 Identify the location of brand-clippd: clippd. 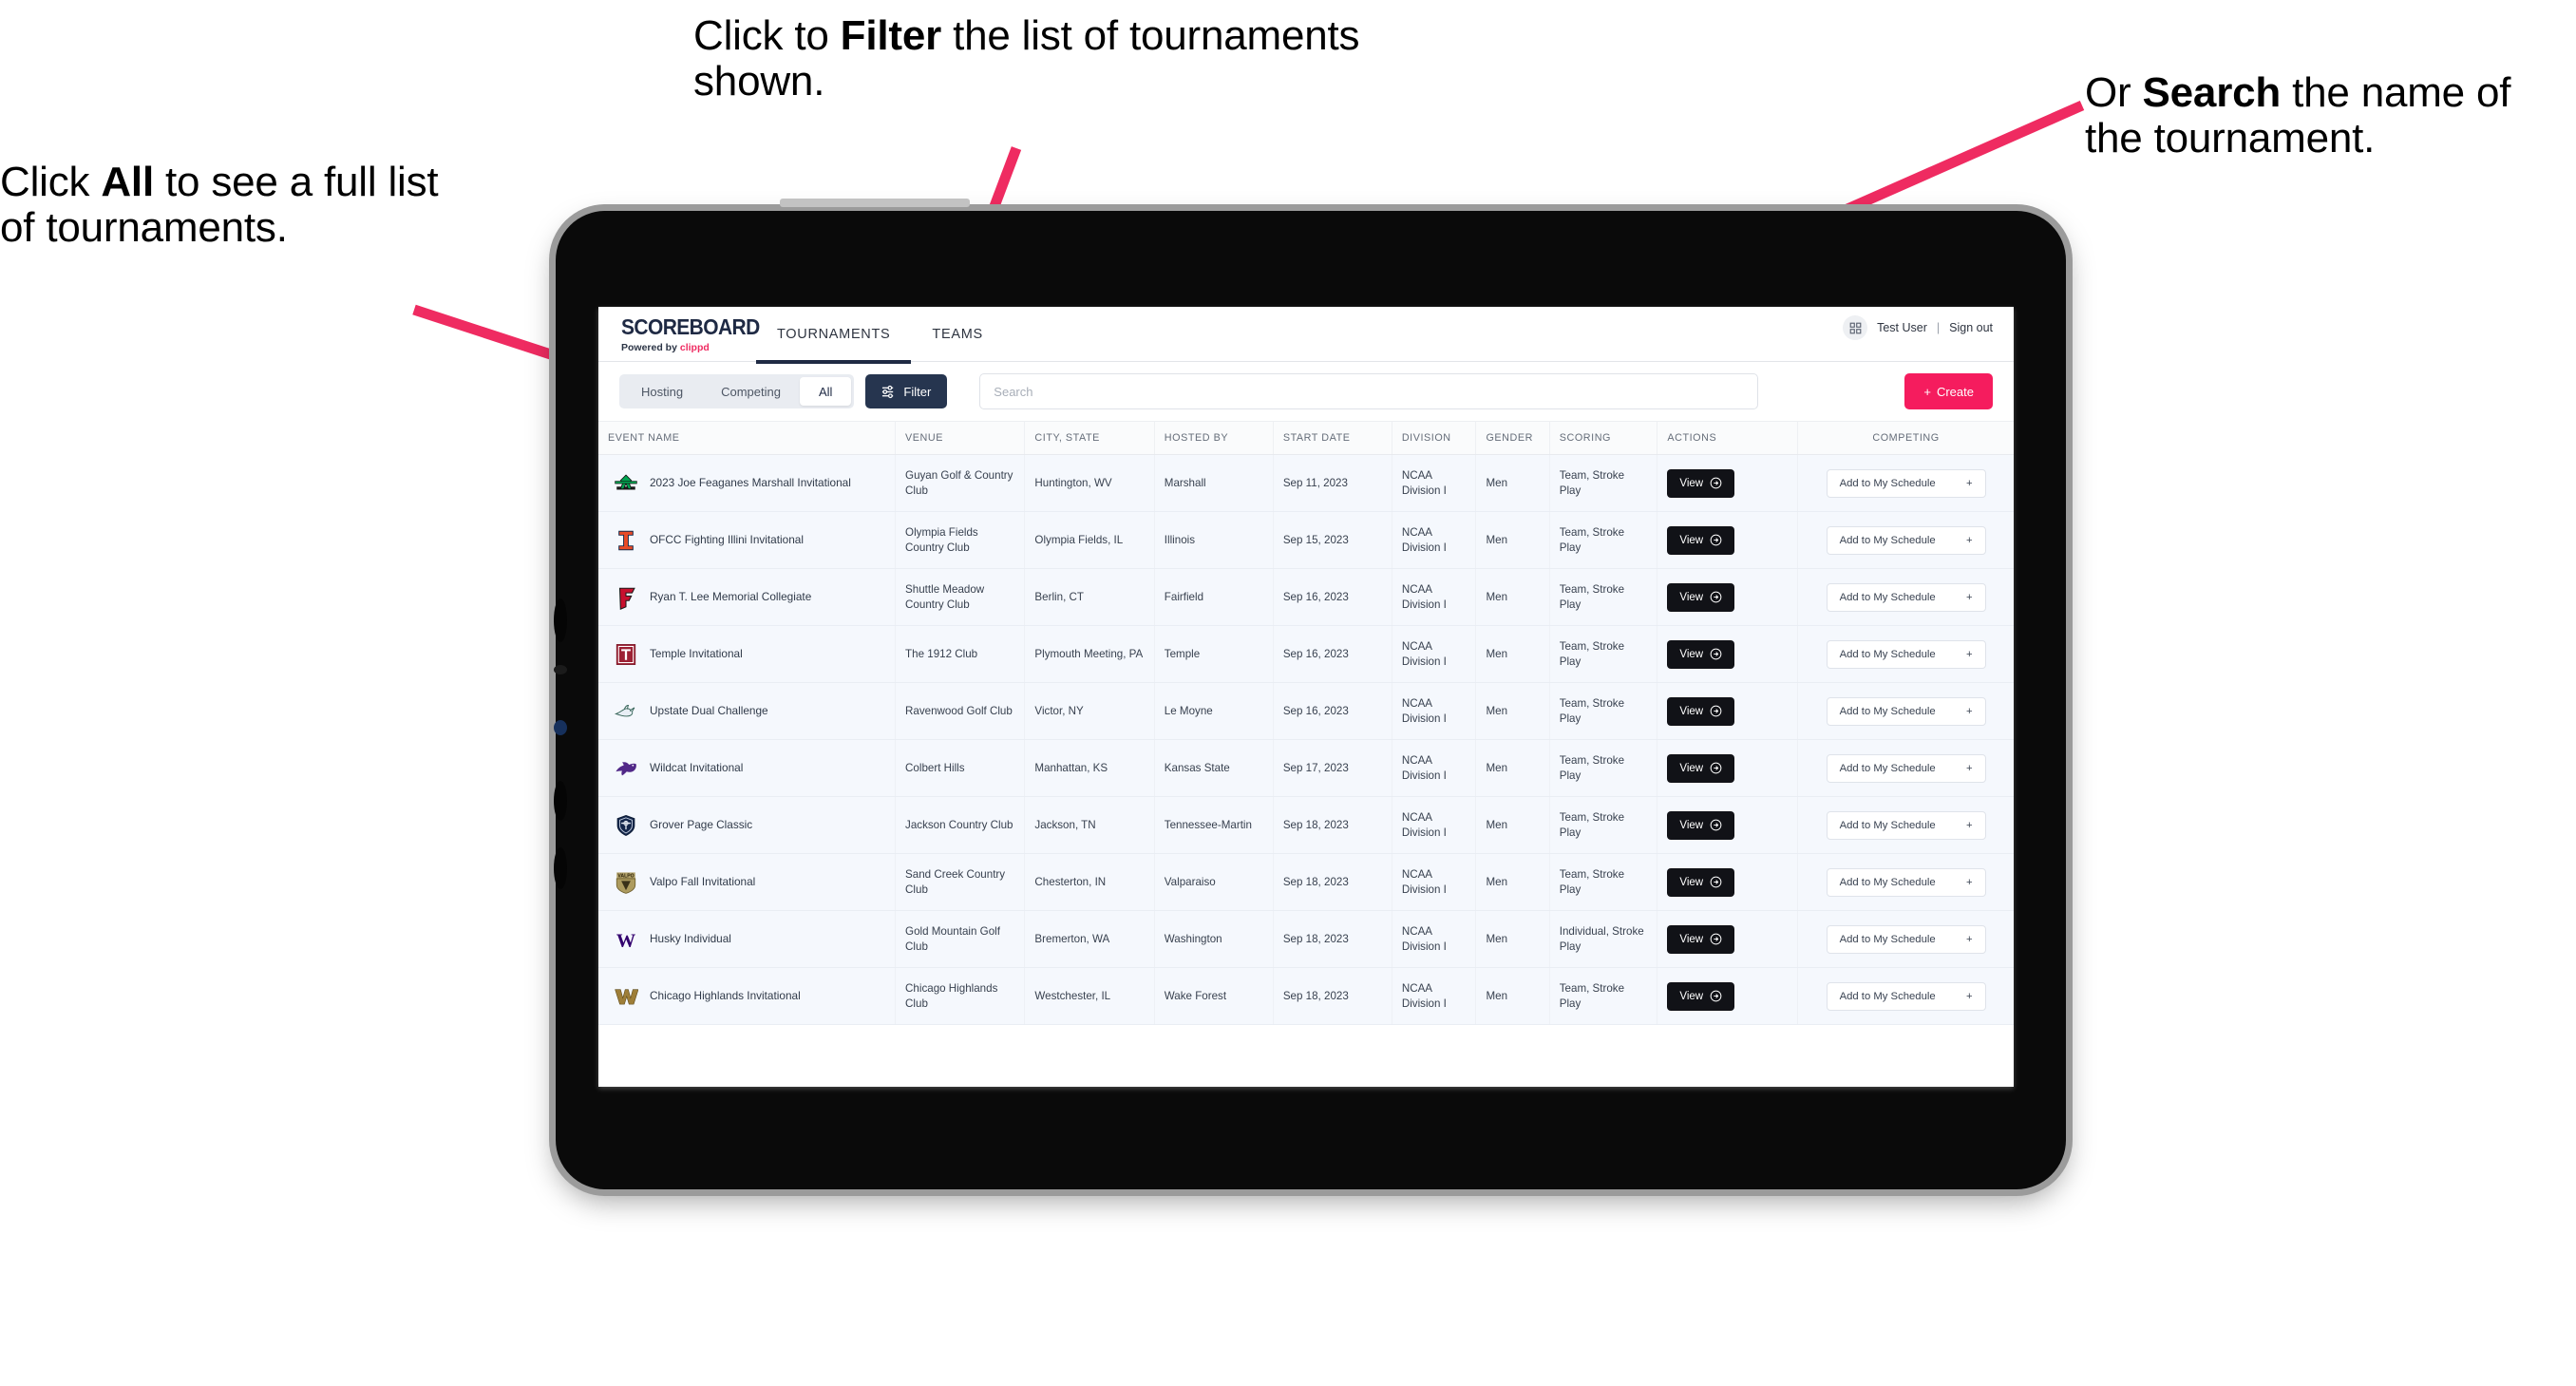
(694, 347).